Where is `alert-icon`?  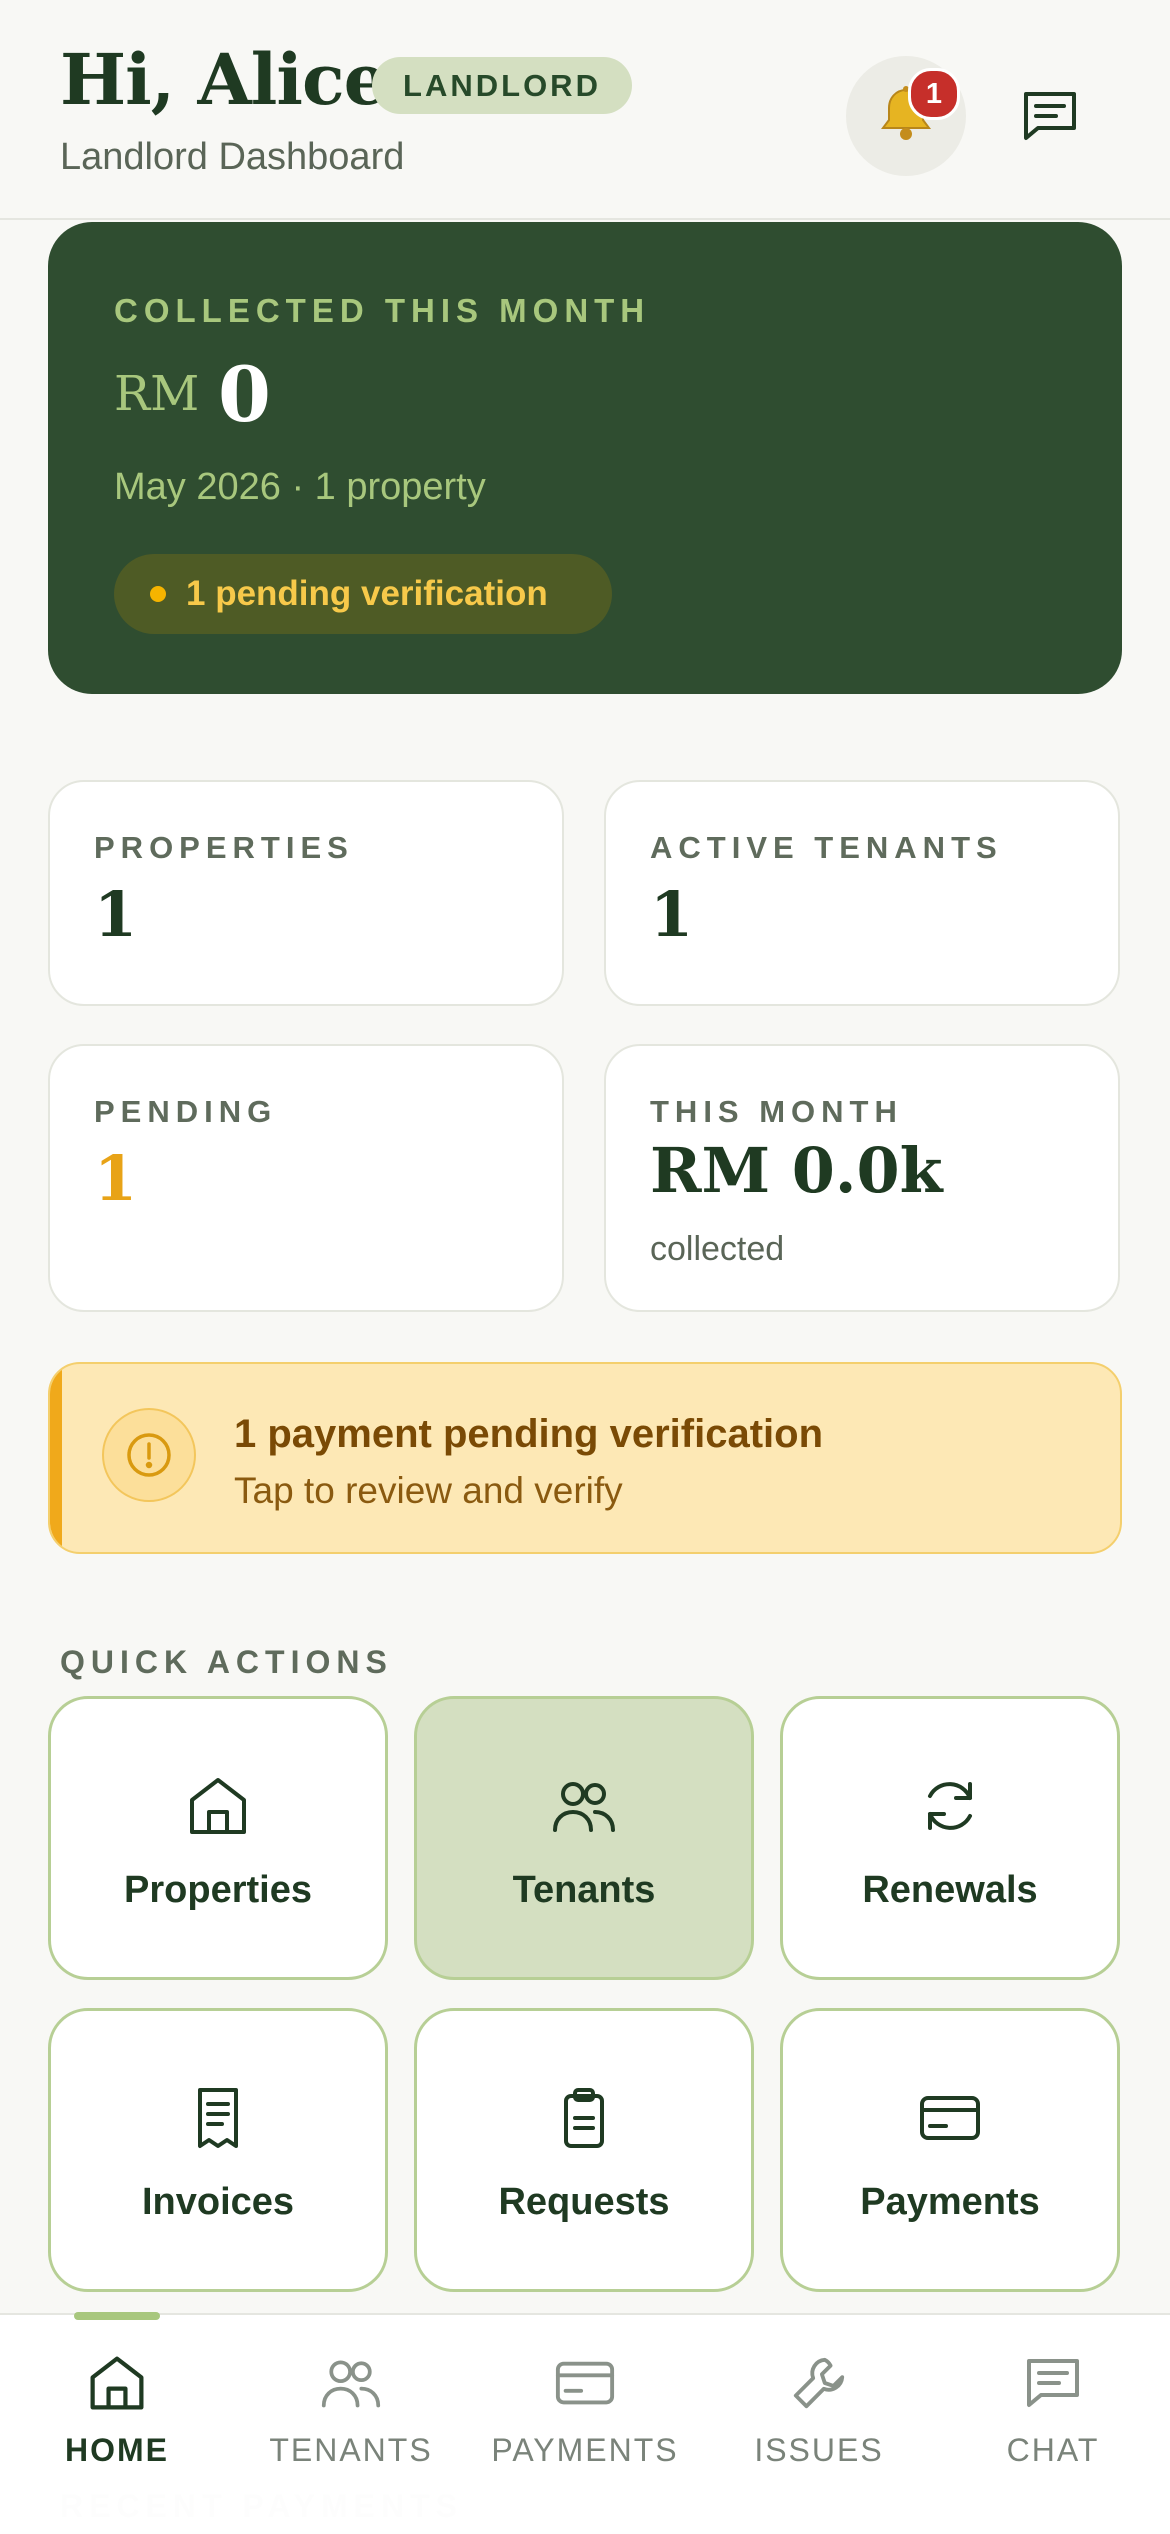 alert-icon is located at coordinates (149, 1455).